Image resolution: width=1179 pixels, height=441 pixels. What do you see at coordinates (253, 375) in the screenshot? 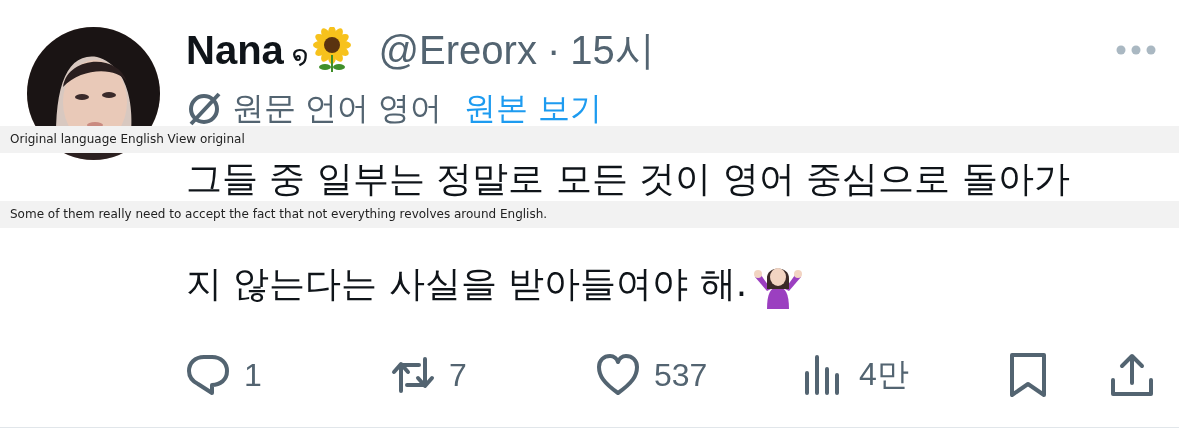
I see `action-count: 1` at bounding box center [253, 375].